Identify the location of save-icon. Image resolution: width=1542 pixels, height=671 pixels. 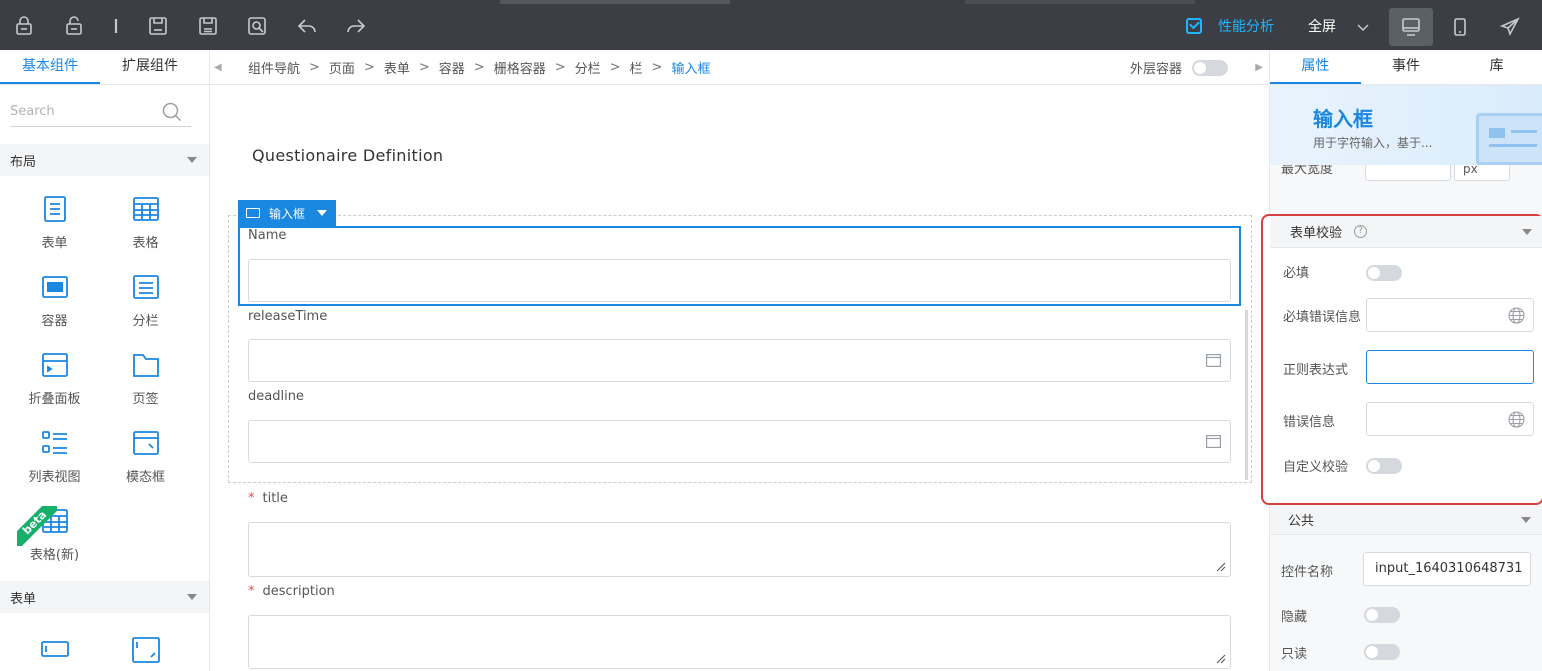
(158, 26).